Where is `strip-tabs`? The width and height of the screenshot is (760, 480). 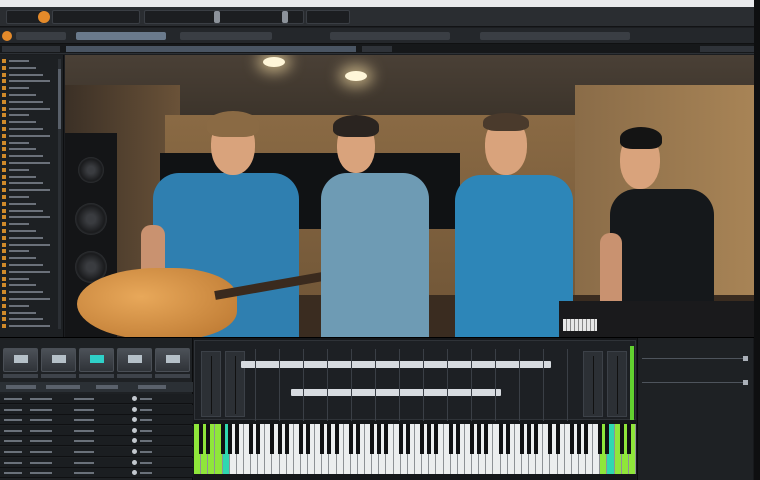 strip-tabs is located at coordinates (96, 387).